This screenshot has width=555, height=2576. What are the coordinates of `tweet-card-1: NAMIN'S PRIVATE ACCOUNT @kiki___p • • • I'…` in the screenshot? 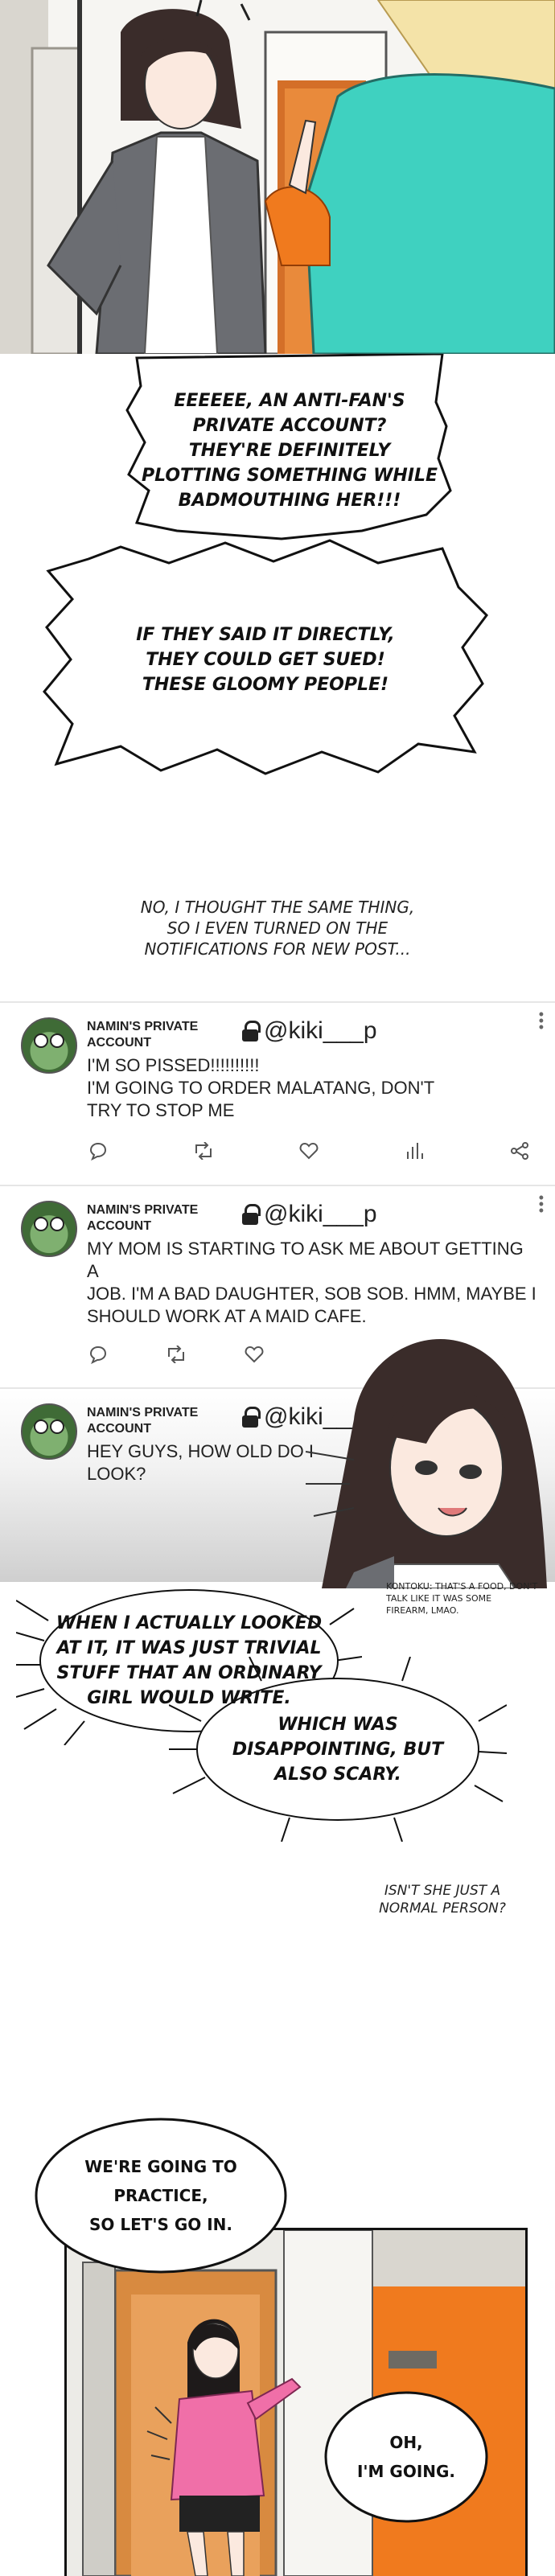 It's located at (277, 1092).